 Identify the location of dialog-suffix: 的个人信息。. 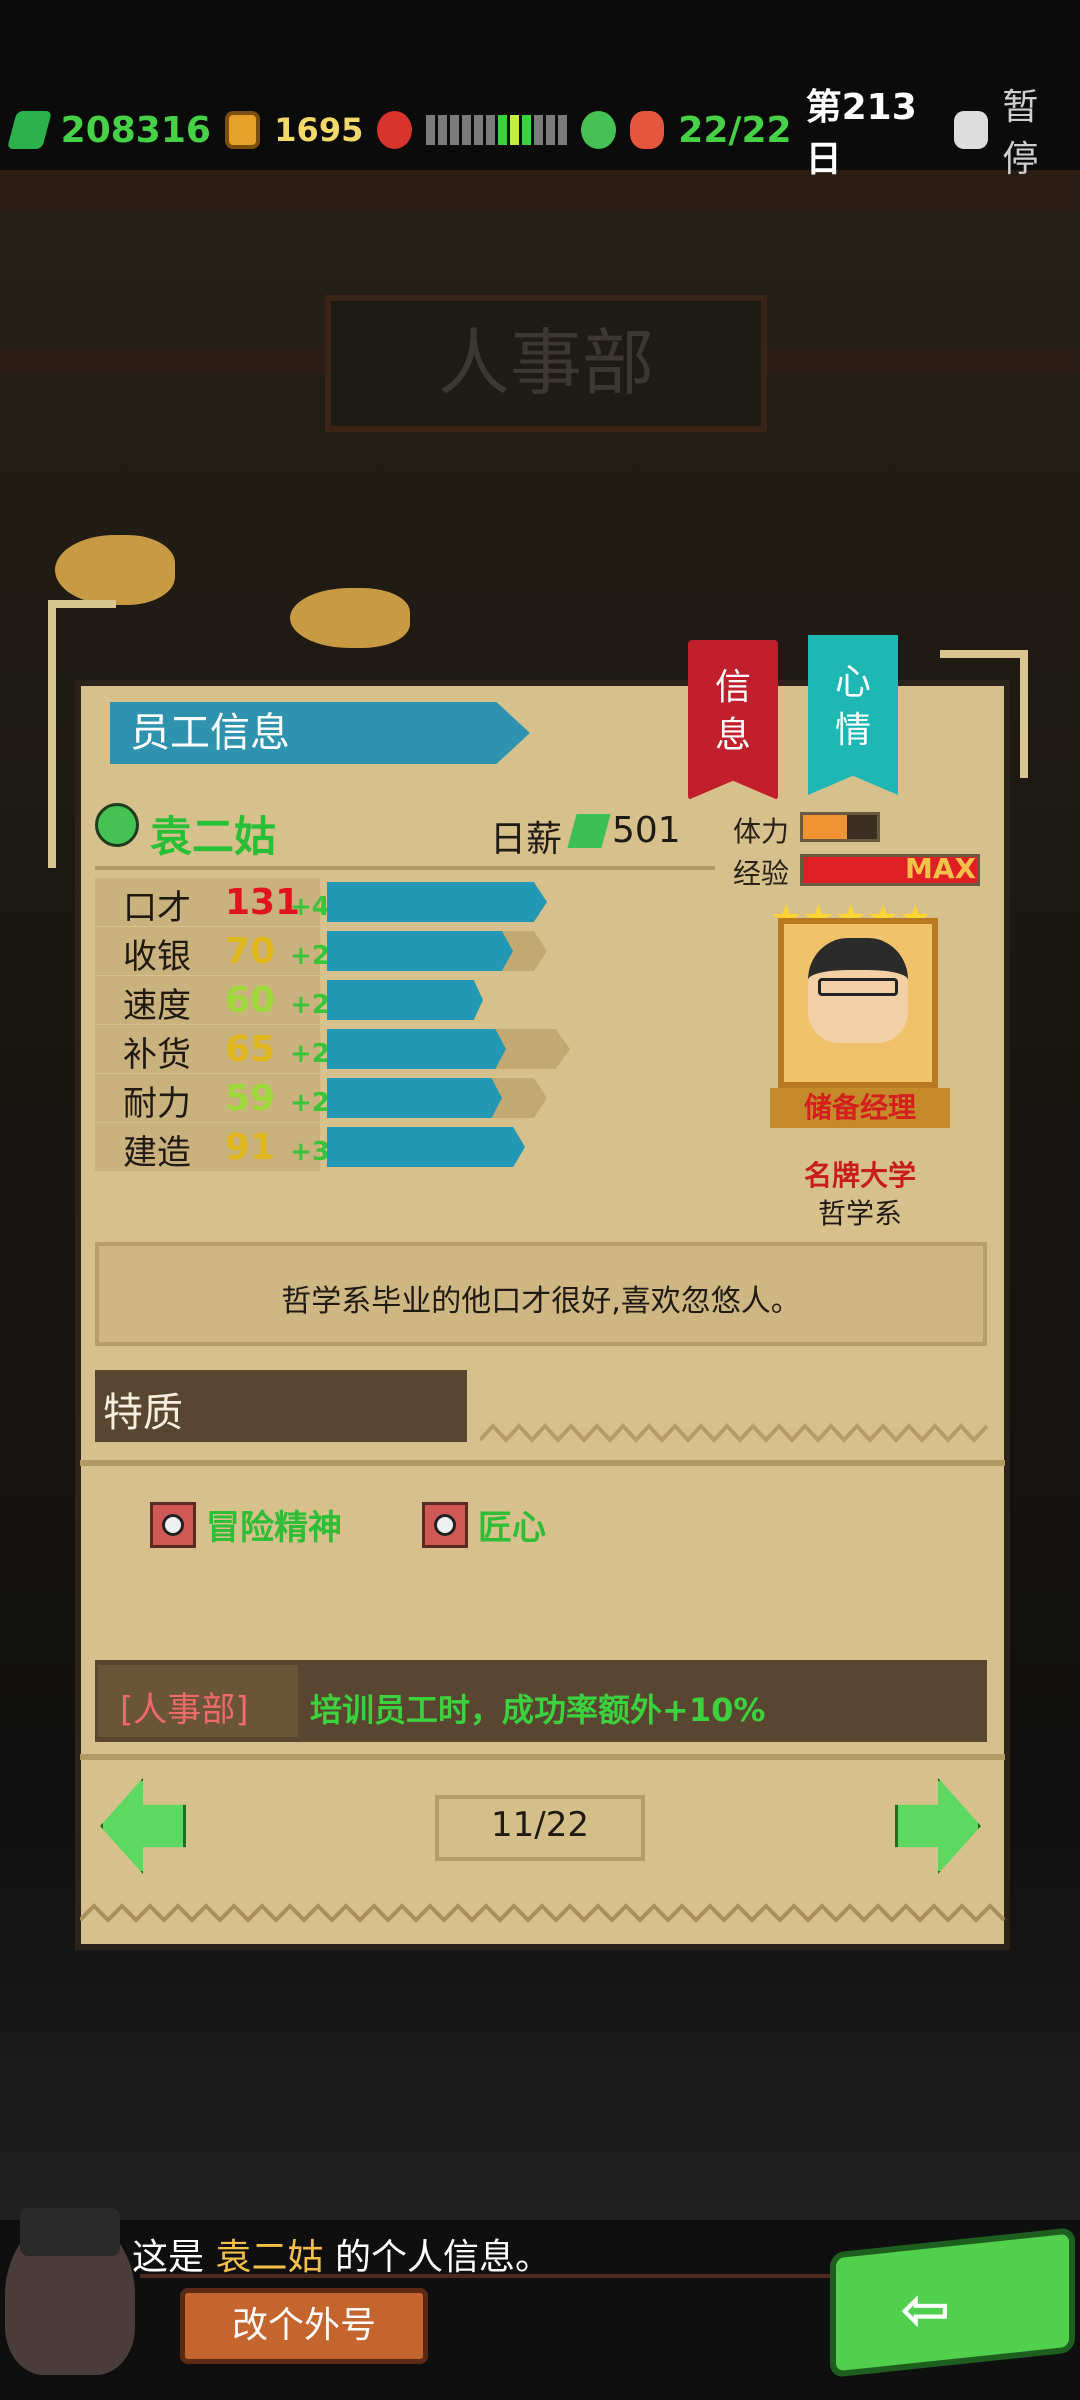
(442, 2257).